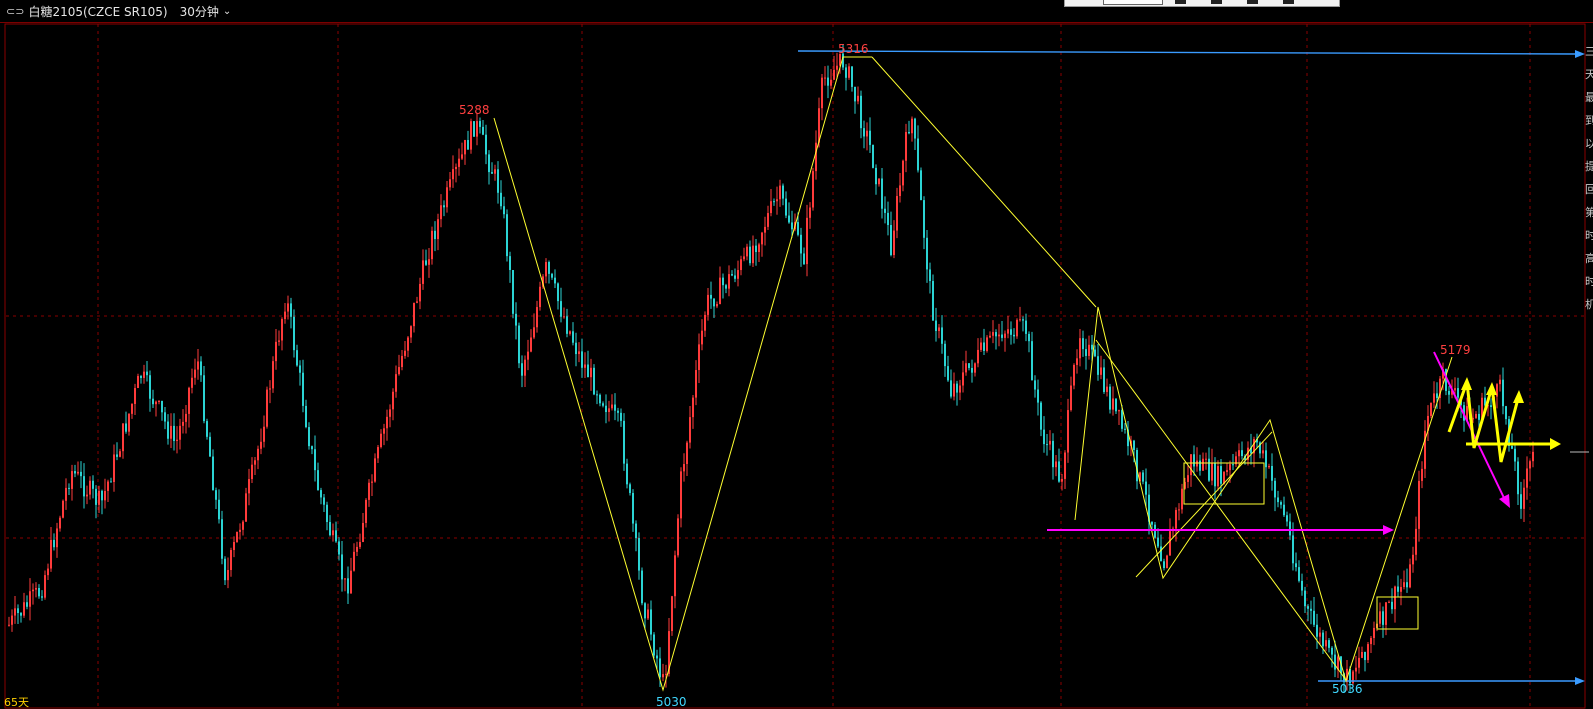 The width and height of the screenshot is (1593, 709). What do you see at coordinates (796, 11) in the screenshot?
I see `chart-toolbar: ⊂⊃ 白糖2105(CZCE SR105) 30分钟 ⌄` at bounding box center [796, 11].